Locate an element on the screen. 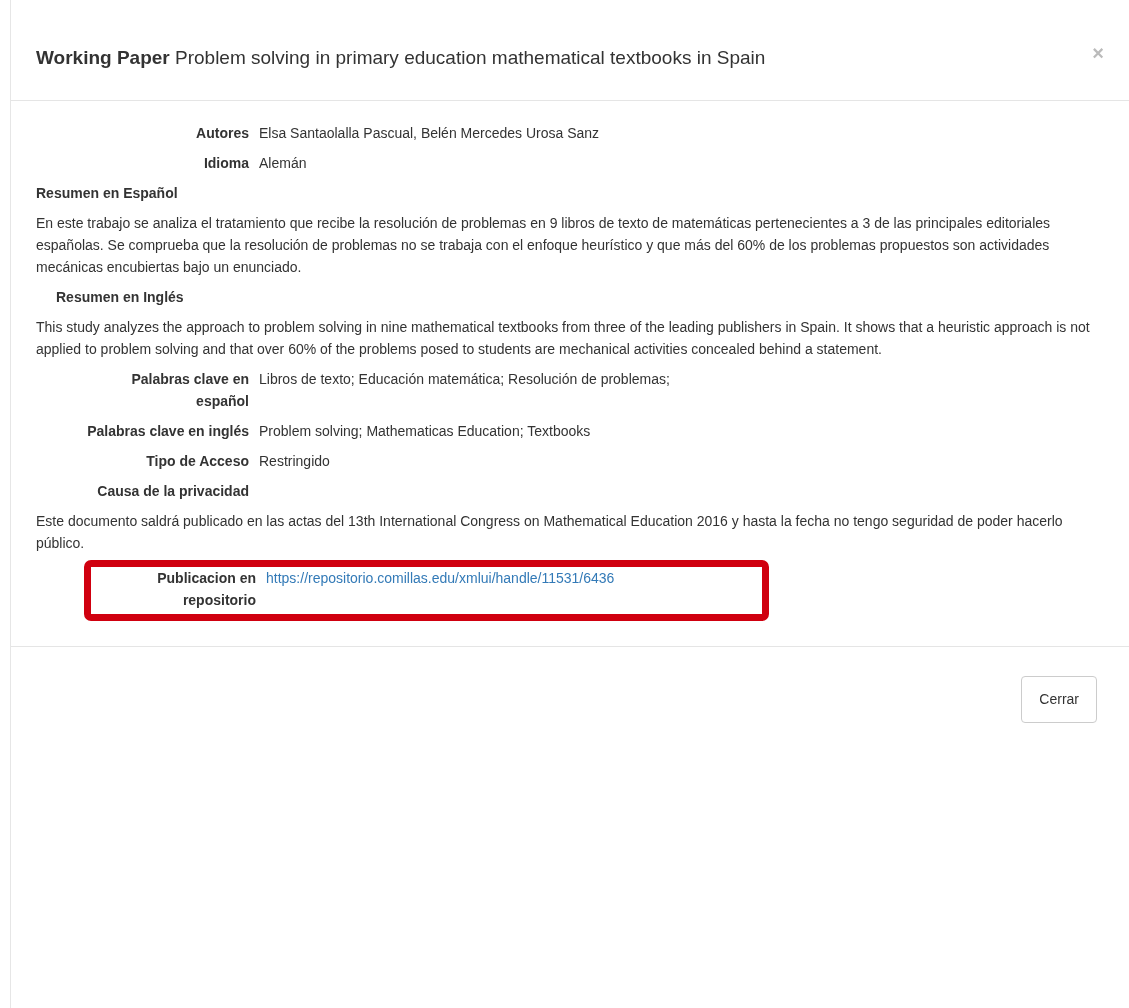 The width and height of the screenshot is (1129, 1008). field-label: Publicacion en repositorio is located at coordinates (206, 589).